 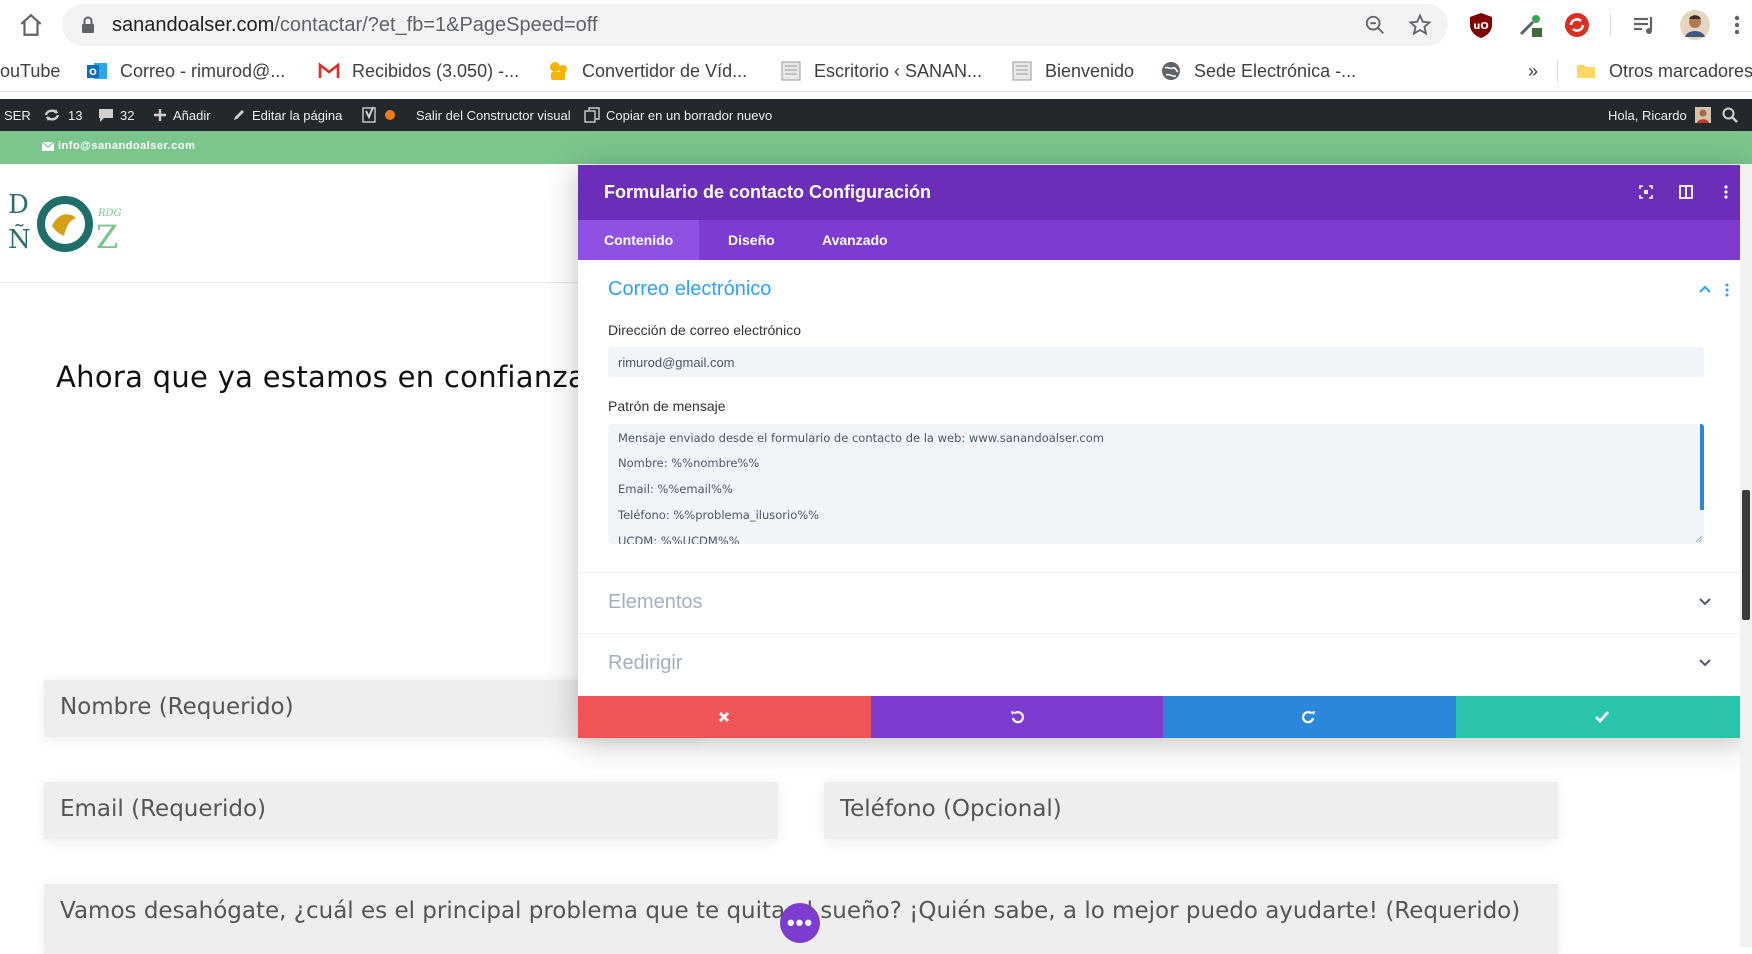 I want to click on outlook-icon: O, so click(x=97, y=71).